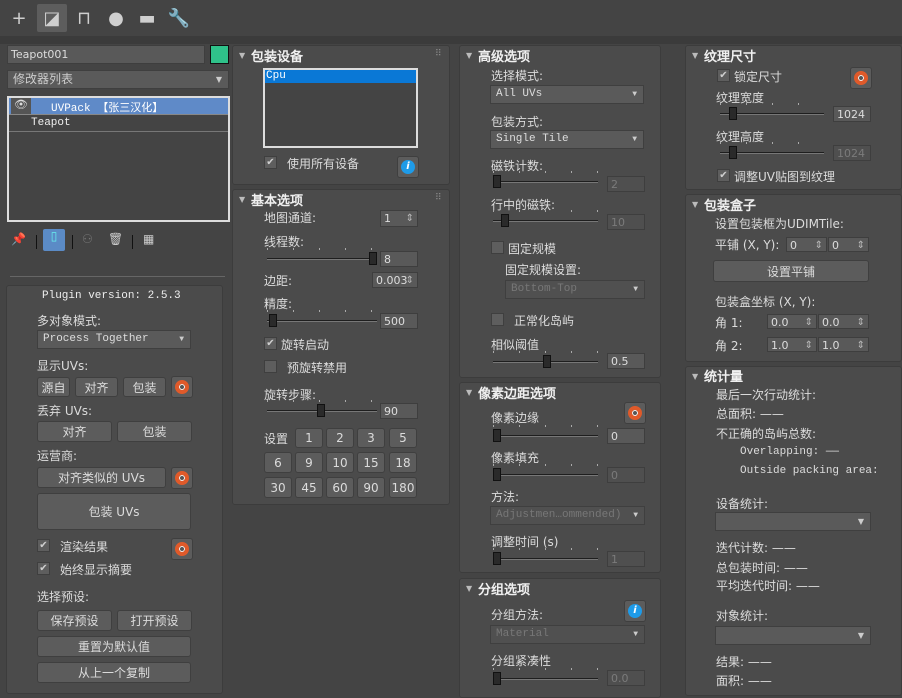  What do you see at coordinates (403, 462) in the screenshot?
I see `rotation-preset-button: 18` at bounding box center [403, 462].